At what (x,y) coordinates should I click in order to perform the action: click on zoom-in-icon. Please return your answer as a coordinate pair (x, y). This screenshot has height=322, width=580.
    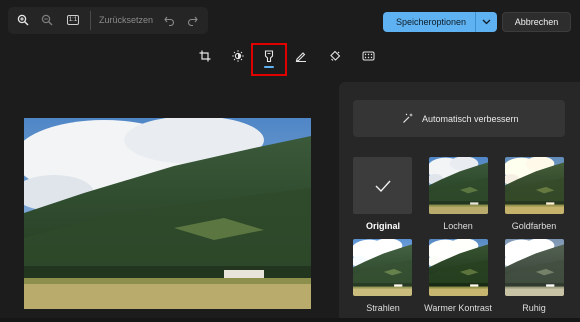
    Looking at the image, I should click on (23, 20).